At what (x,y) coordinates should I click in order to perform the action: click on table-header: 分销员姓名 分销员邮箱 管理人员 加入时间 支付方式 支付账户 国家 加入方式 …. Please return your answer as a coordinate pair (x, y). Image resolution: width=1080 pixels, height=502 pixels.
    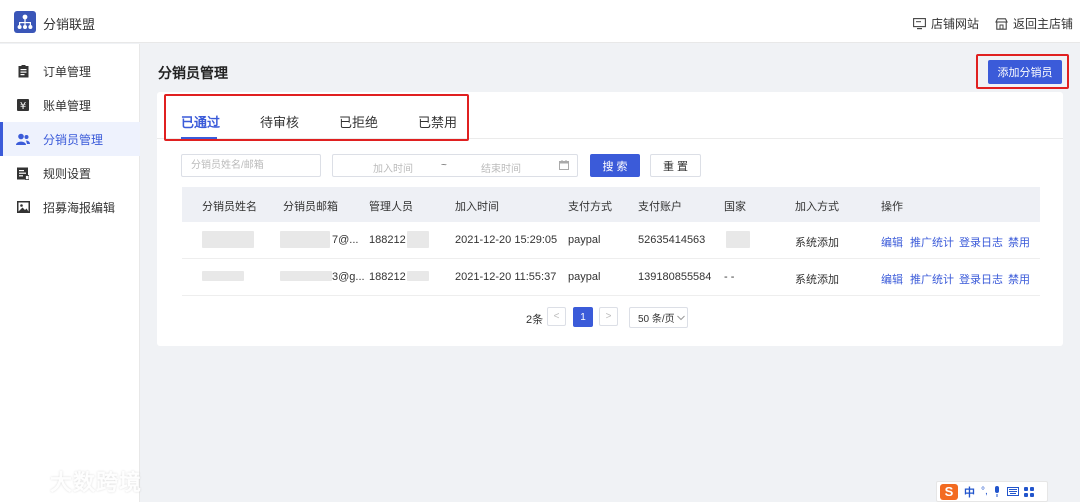
    Looking at the image, I should click on (611, 204).